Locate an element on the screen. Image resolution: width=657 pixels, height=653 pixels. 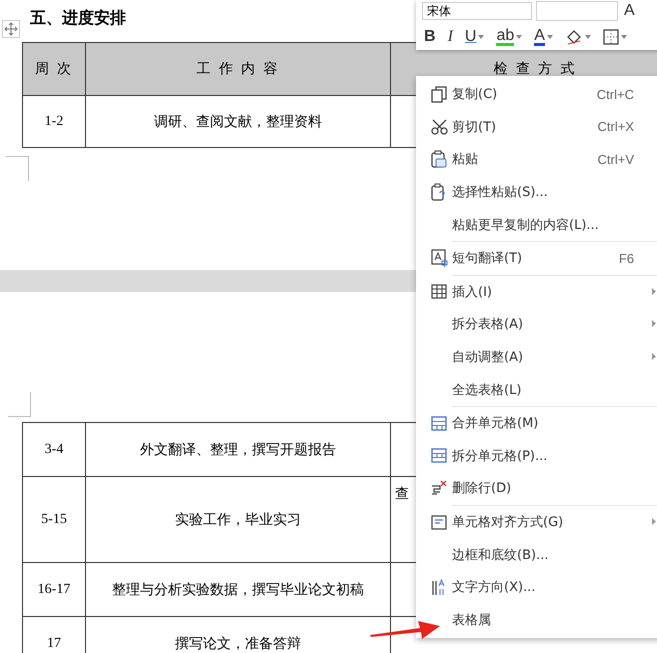
table-cell: 17 is located at coordinates (54, 634).